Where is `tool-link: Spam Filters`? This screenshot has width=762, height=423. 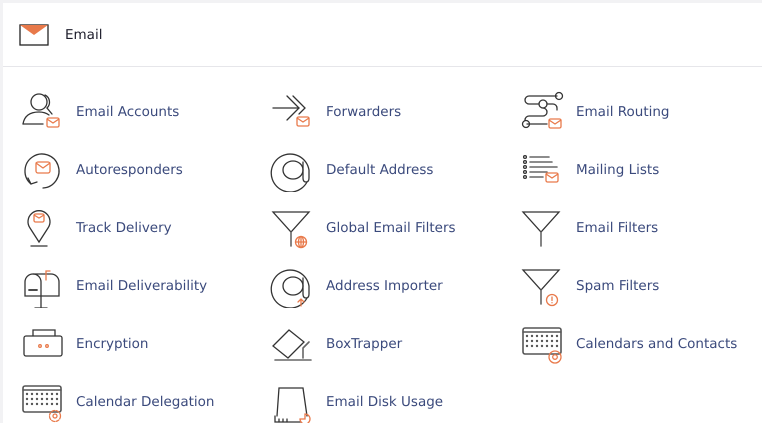
tool-link: Spam Filters is located at coordinates (640, 286).